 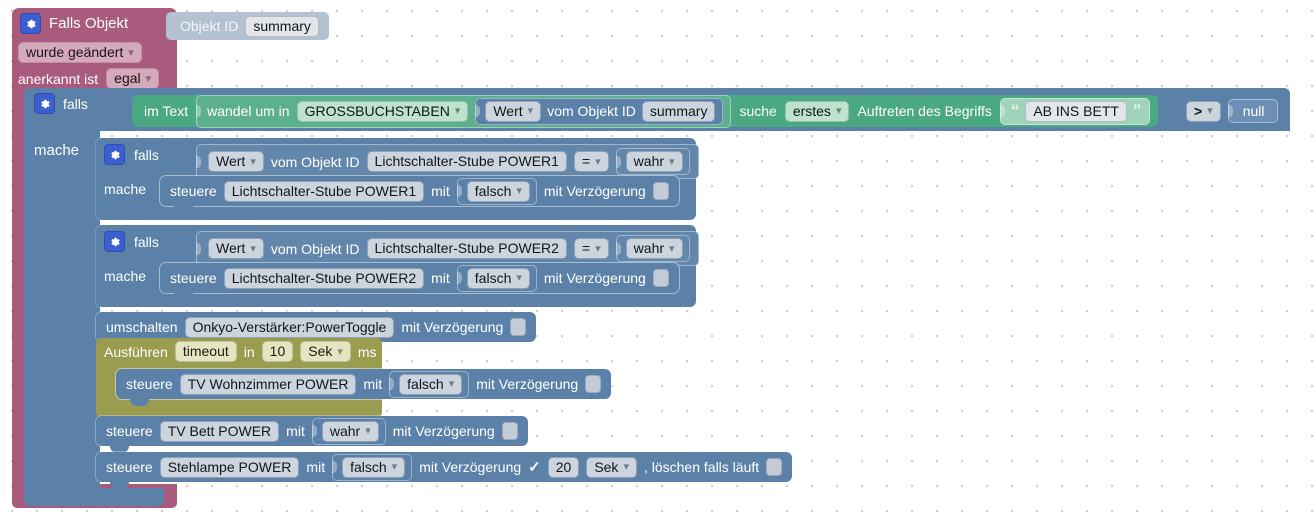 What do you see at coordinates (75, 103) in the screenshot?
I see `outer-if-keyword: falls` at bounding box center [75, 103].